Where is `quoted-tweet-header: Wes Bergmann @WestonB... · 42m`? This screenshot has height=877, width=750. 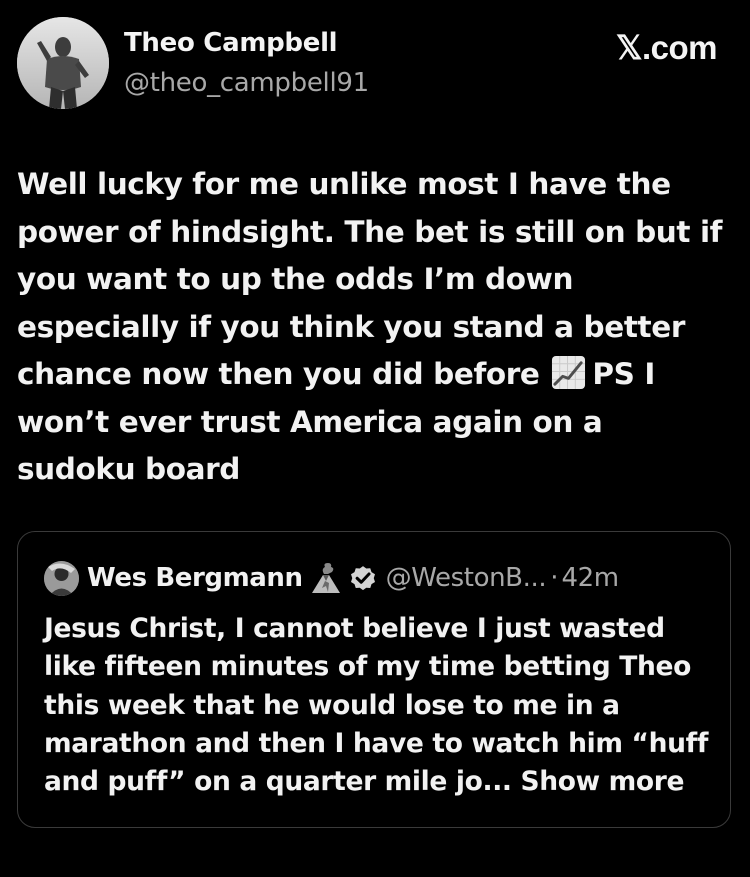 quoted-tweet-header: Wes Bergmann @WestonB... · 42m is located at coordinates (331, 578).